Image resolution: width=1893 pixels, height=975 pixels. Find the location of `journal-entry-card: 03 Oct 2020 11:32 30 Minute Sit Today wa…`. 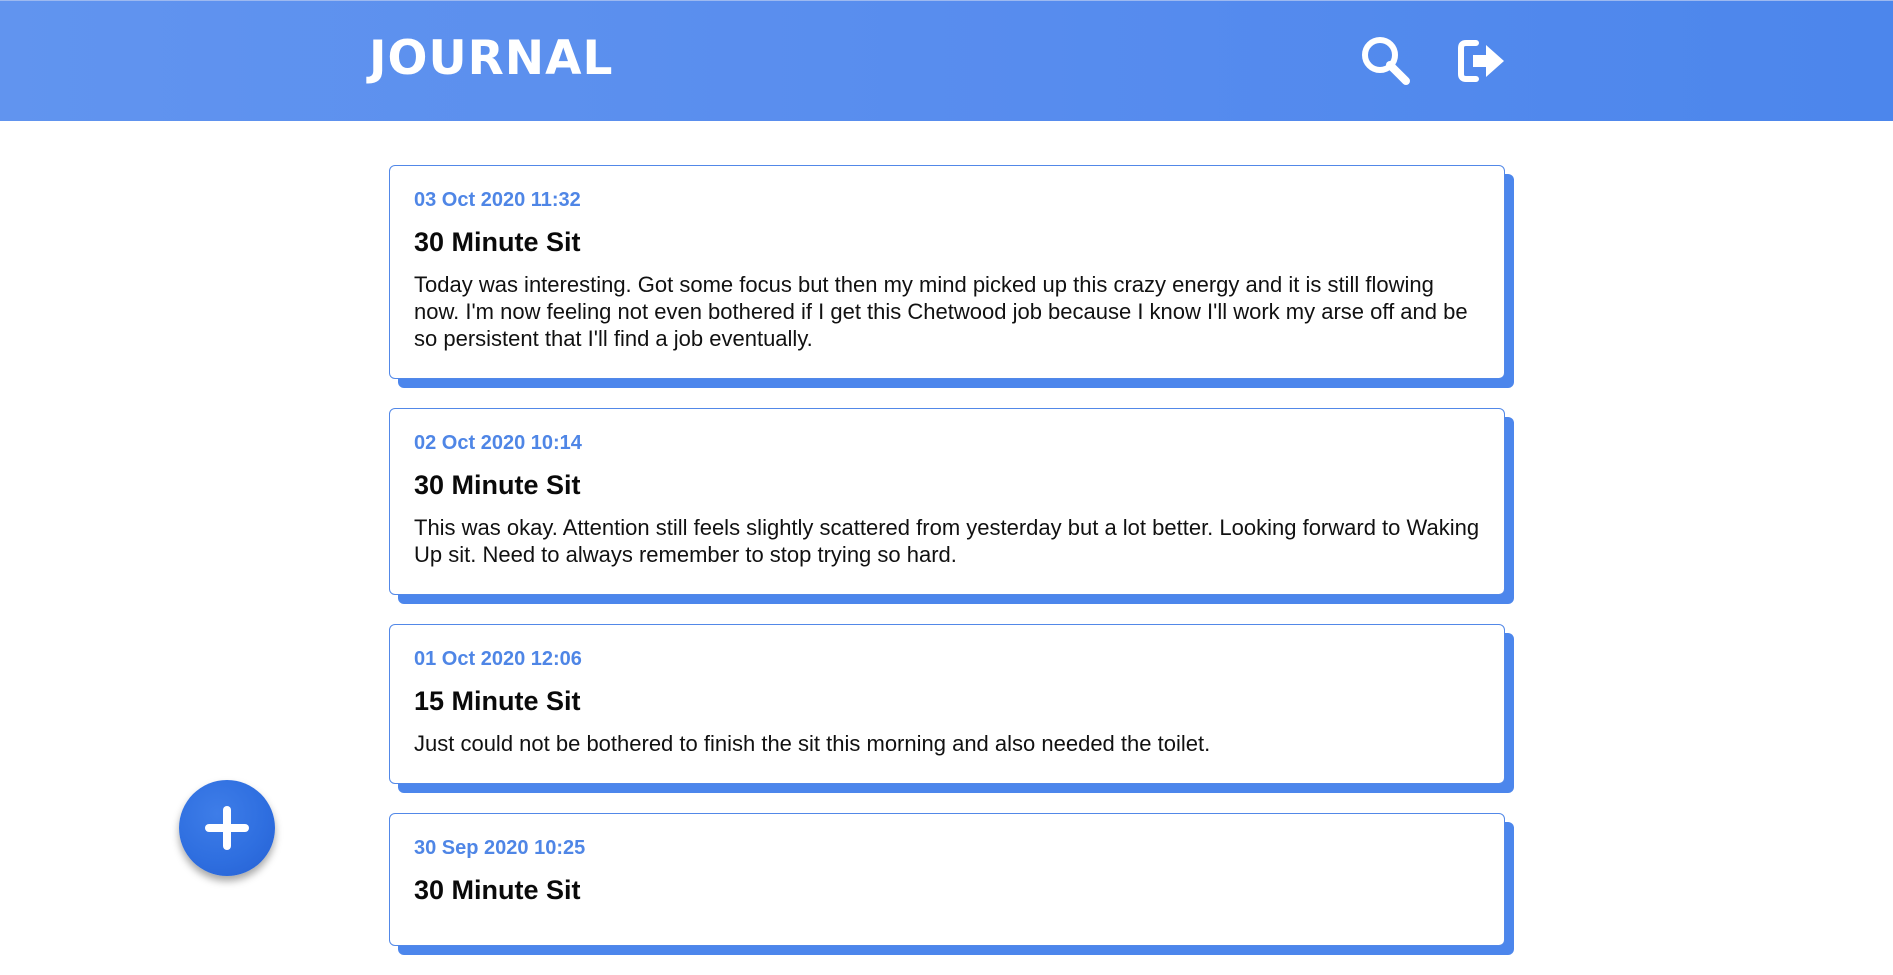

journal-entry-card: 03 Oct 2020 11:32 30 Minute Sit Today wa… is located at coordinates (947, 272).